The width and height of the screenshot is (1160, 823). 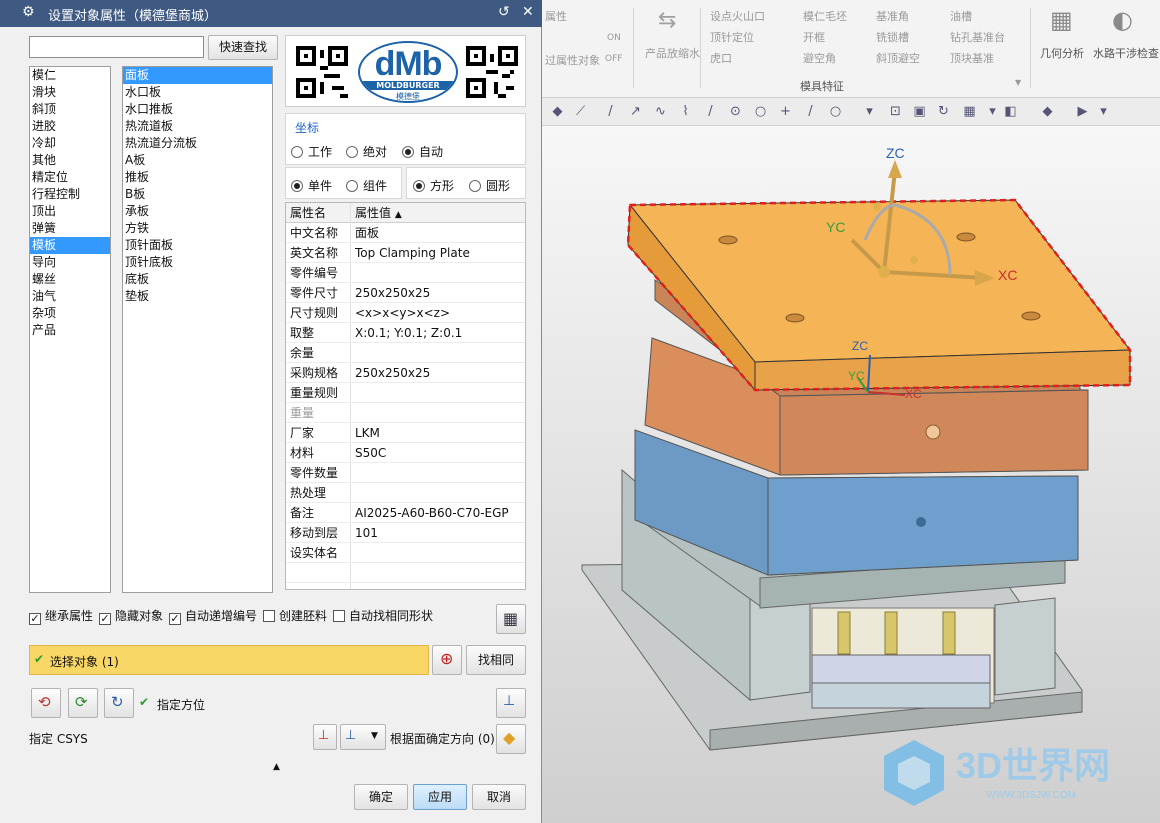 I want to click on table-row, so click(x=405, y=573).